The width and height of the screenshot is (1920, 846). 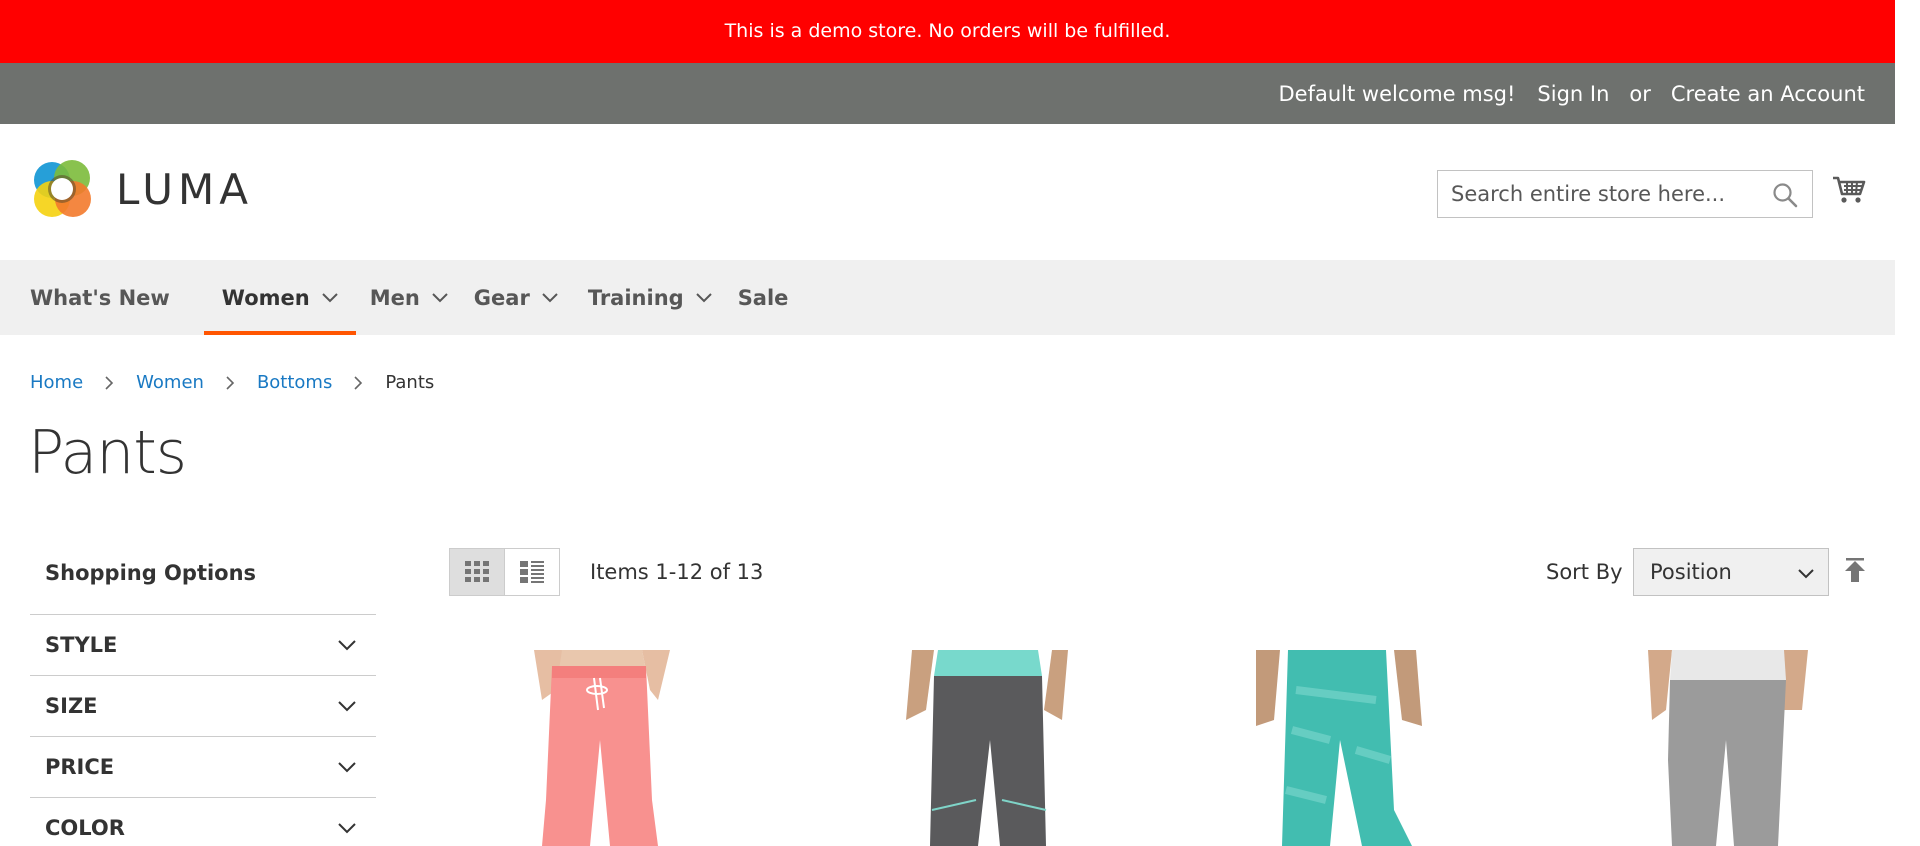 What do you see at coordinates (635, 297) in the screenshot?
I see `nav-item-label: Training` at bounding box center [635, 297].